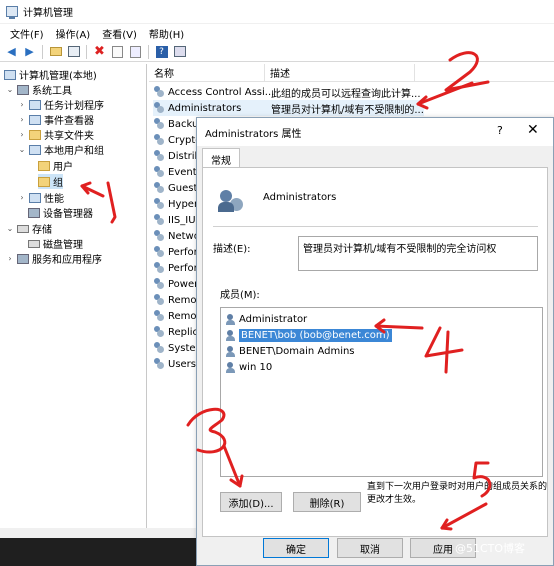 The height and width of the screenshot is (566, 554). Describe the element at coordinates (27, 33) in the screenshot. I see `menu-file: 文件(F)` at that location.